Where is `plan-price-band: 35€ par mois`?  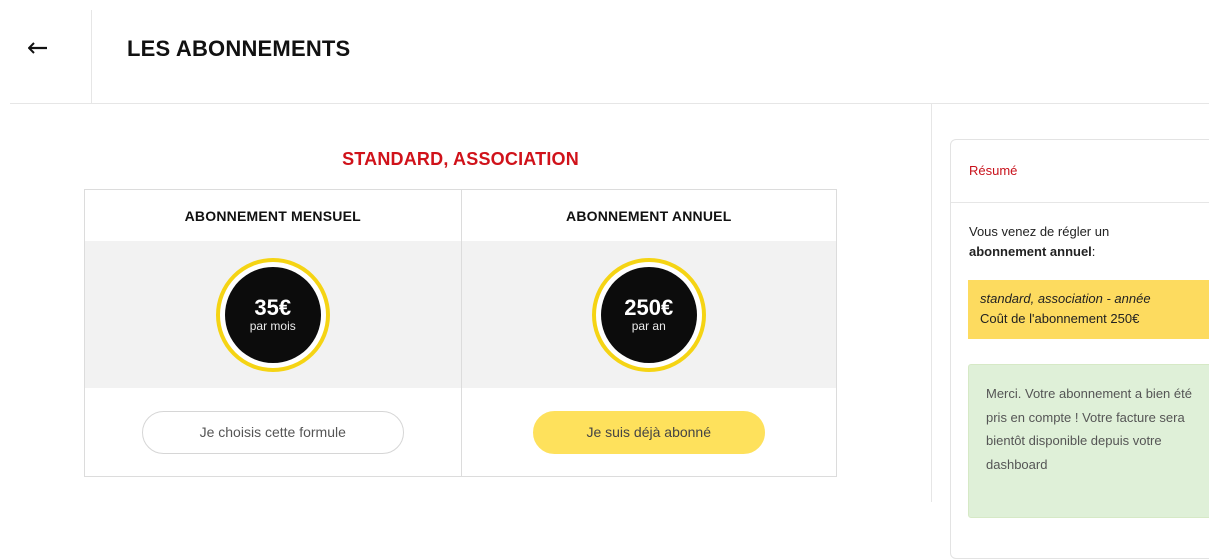
plan-price-band: 35€ par mois is located at coordinates (273, 314).